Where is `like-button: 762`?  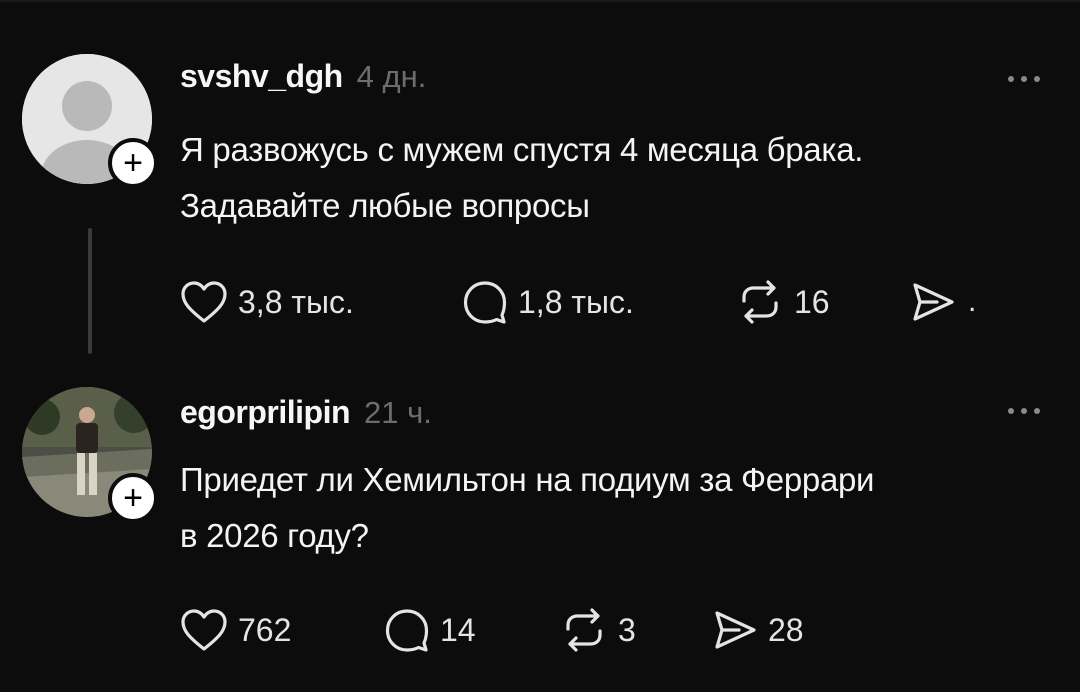
like-button: 762 is located at coordinates (282, 630).